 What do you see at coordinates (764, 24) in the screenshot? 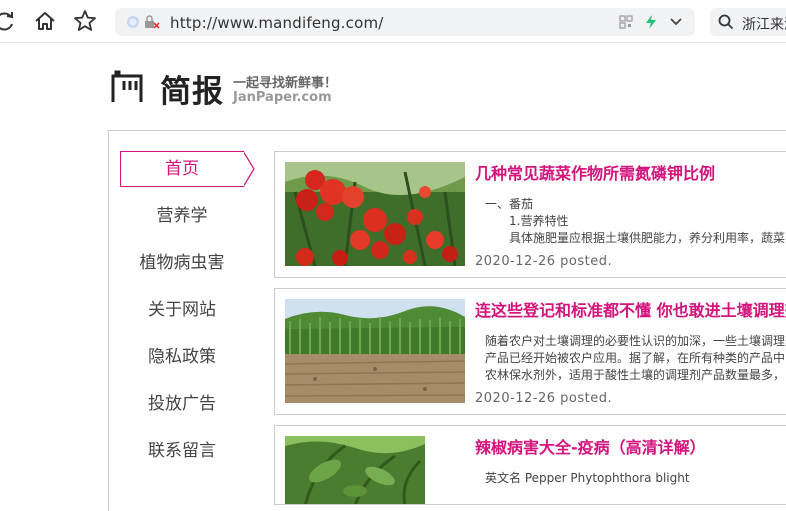
I see `search-text: 浙江来源` at bounding box center [764, 24].